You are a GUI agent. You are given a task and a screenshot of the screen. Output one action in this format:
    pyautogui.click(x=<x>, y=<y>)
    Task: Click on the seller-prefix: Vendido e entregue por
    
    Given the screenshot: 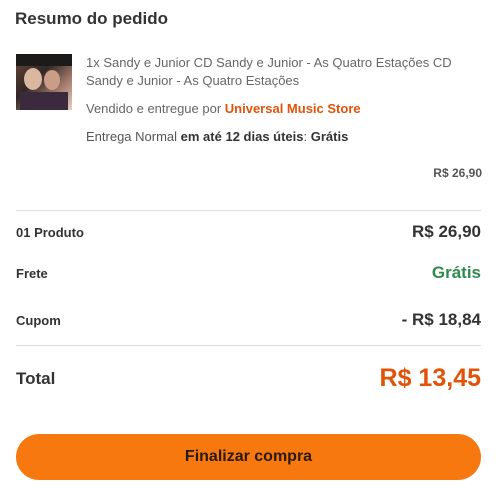 What is the action you would take?
    pyautogui.click(x=155, y=108)
    